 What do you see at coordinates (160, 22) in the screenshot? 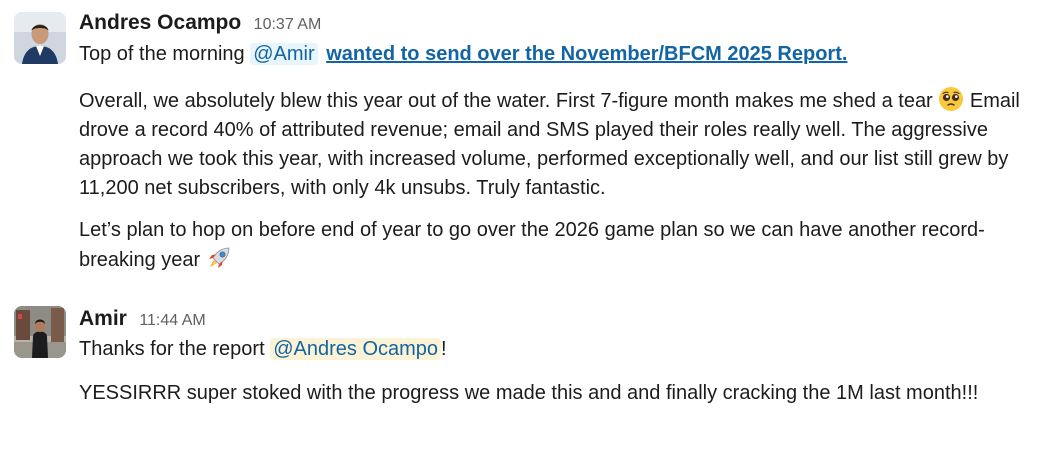
I see `sender-name: Andres Ocampo` at bounding box center [160, 22].